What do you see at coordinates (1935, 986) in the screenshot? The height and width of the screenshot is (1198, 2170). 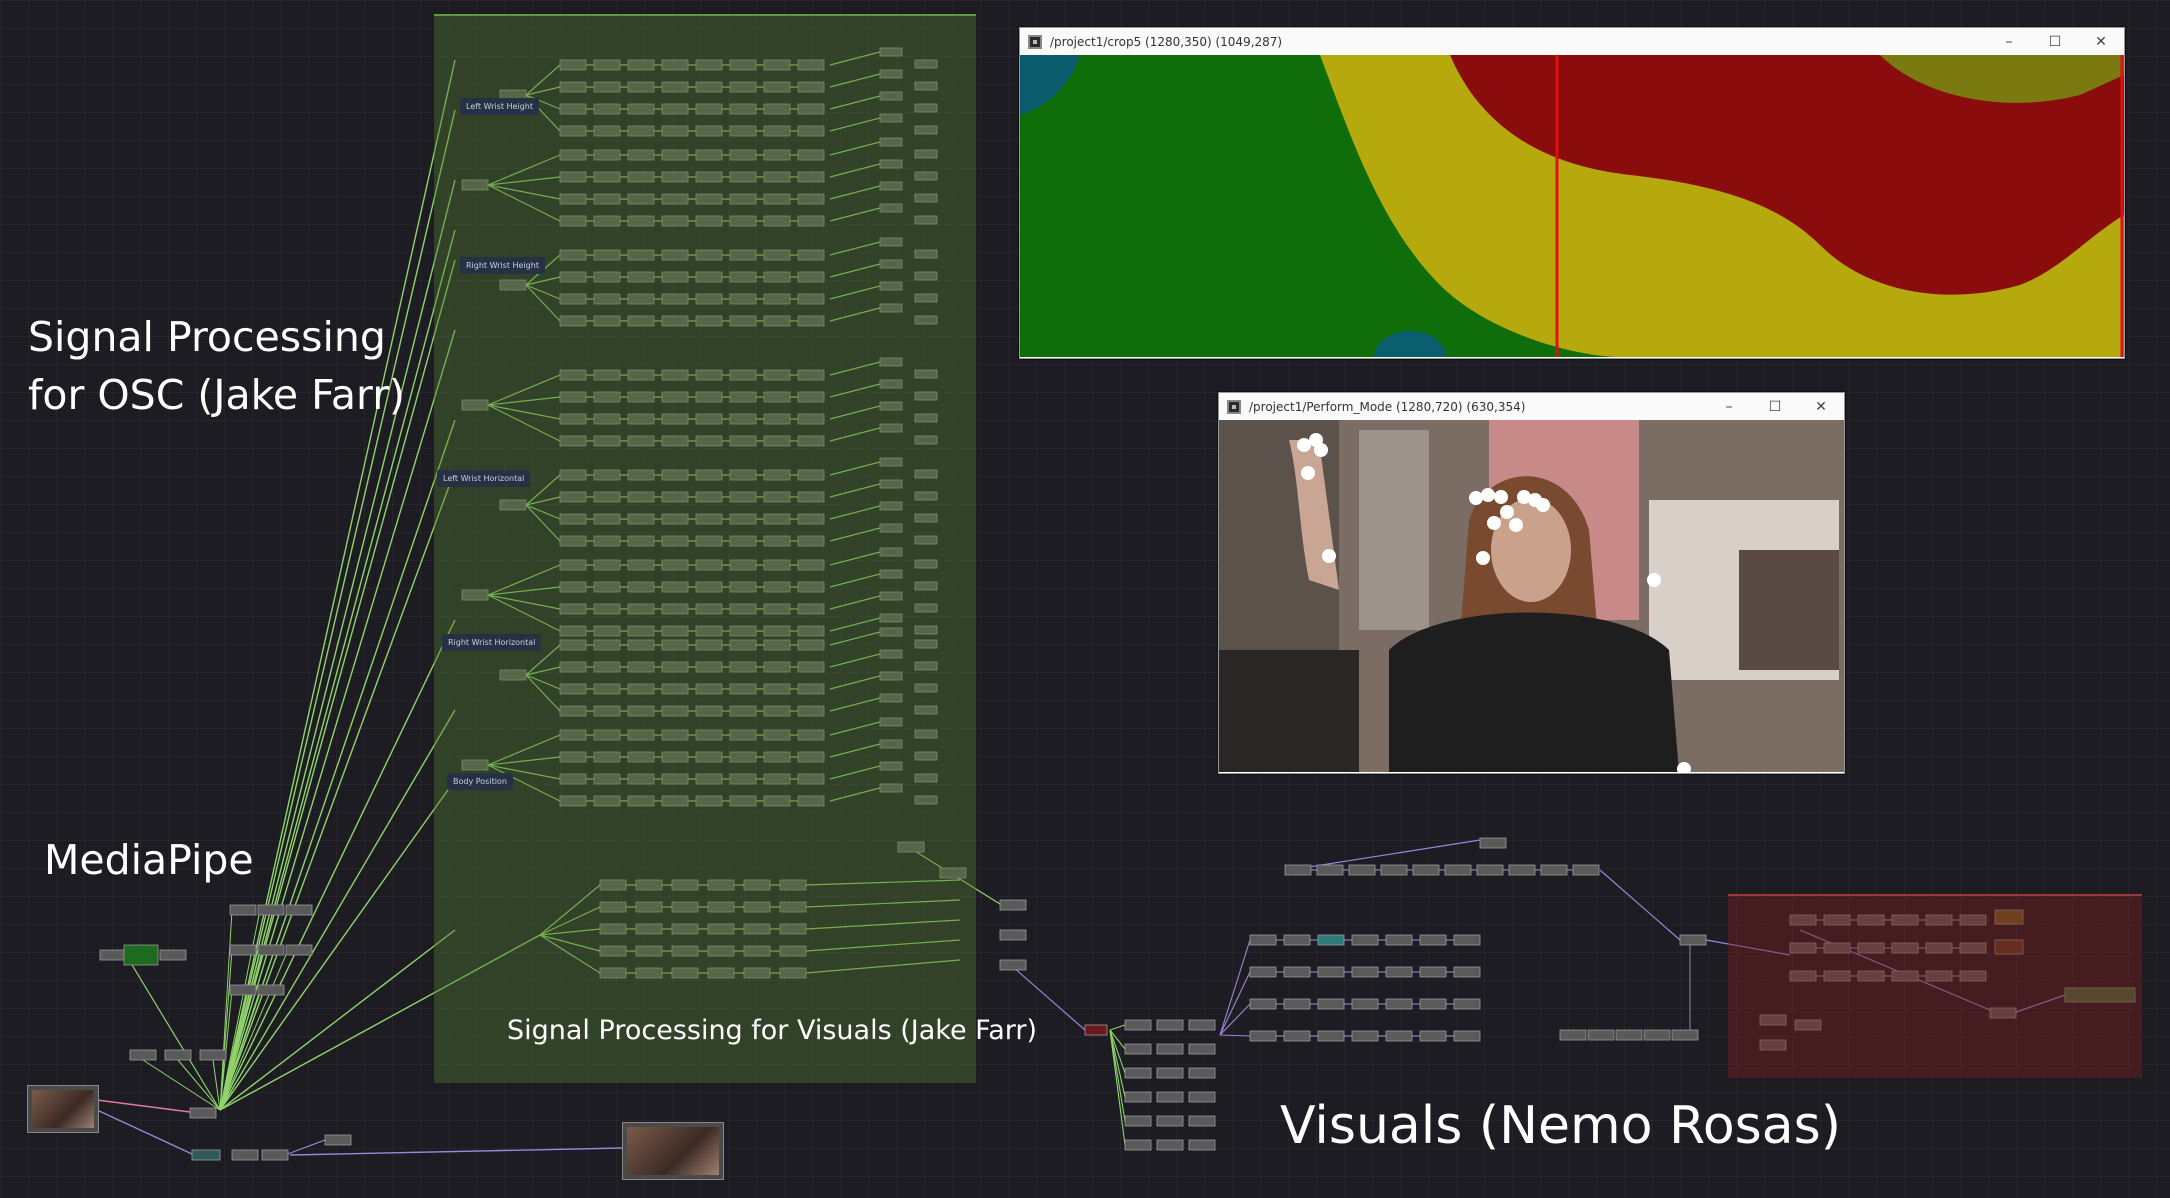 I see `visuals-output-region` at bounding box center [1935, 986].